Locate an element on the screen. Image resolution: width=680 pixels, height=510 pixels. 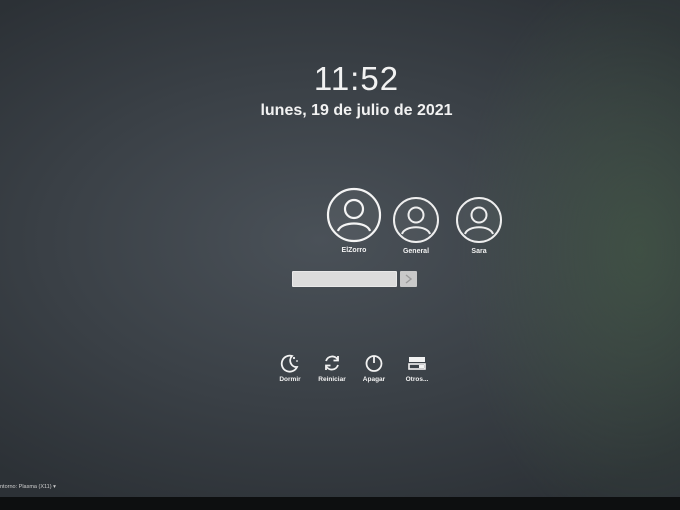
login-button is located at coordinates (408, 279).